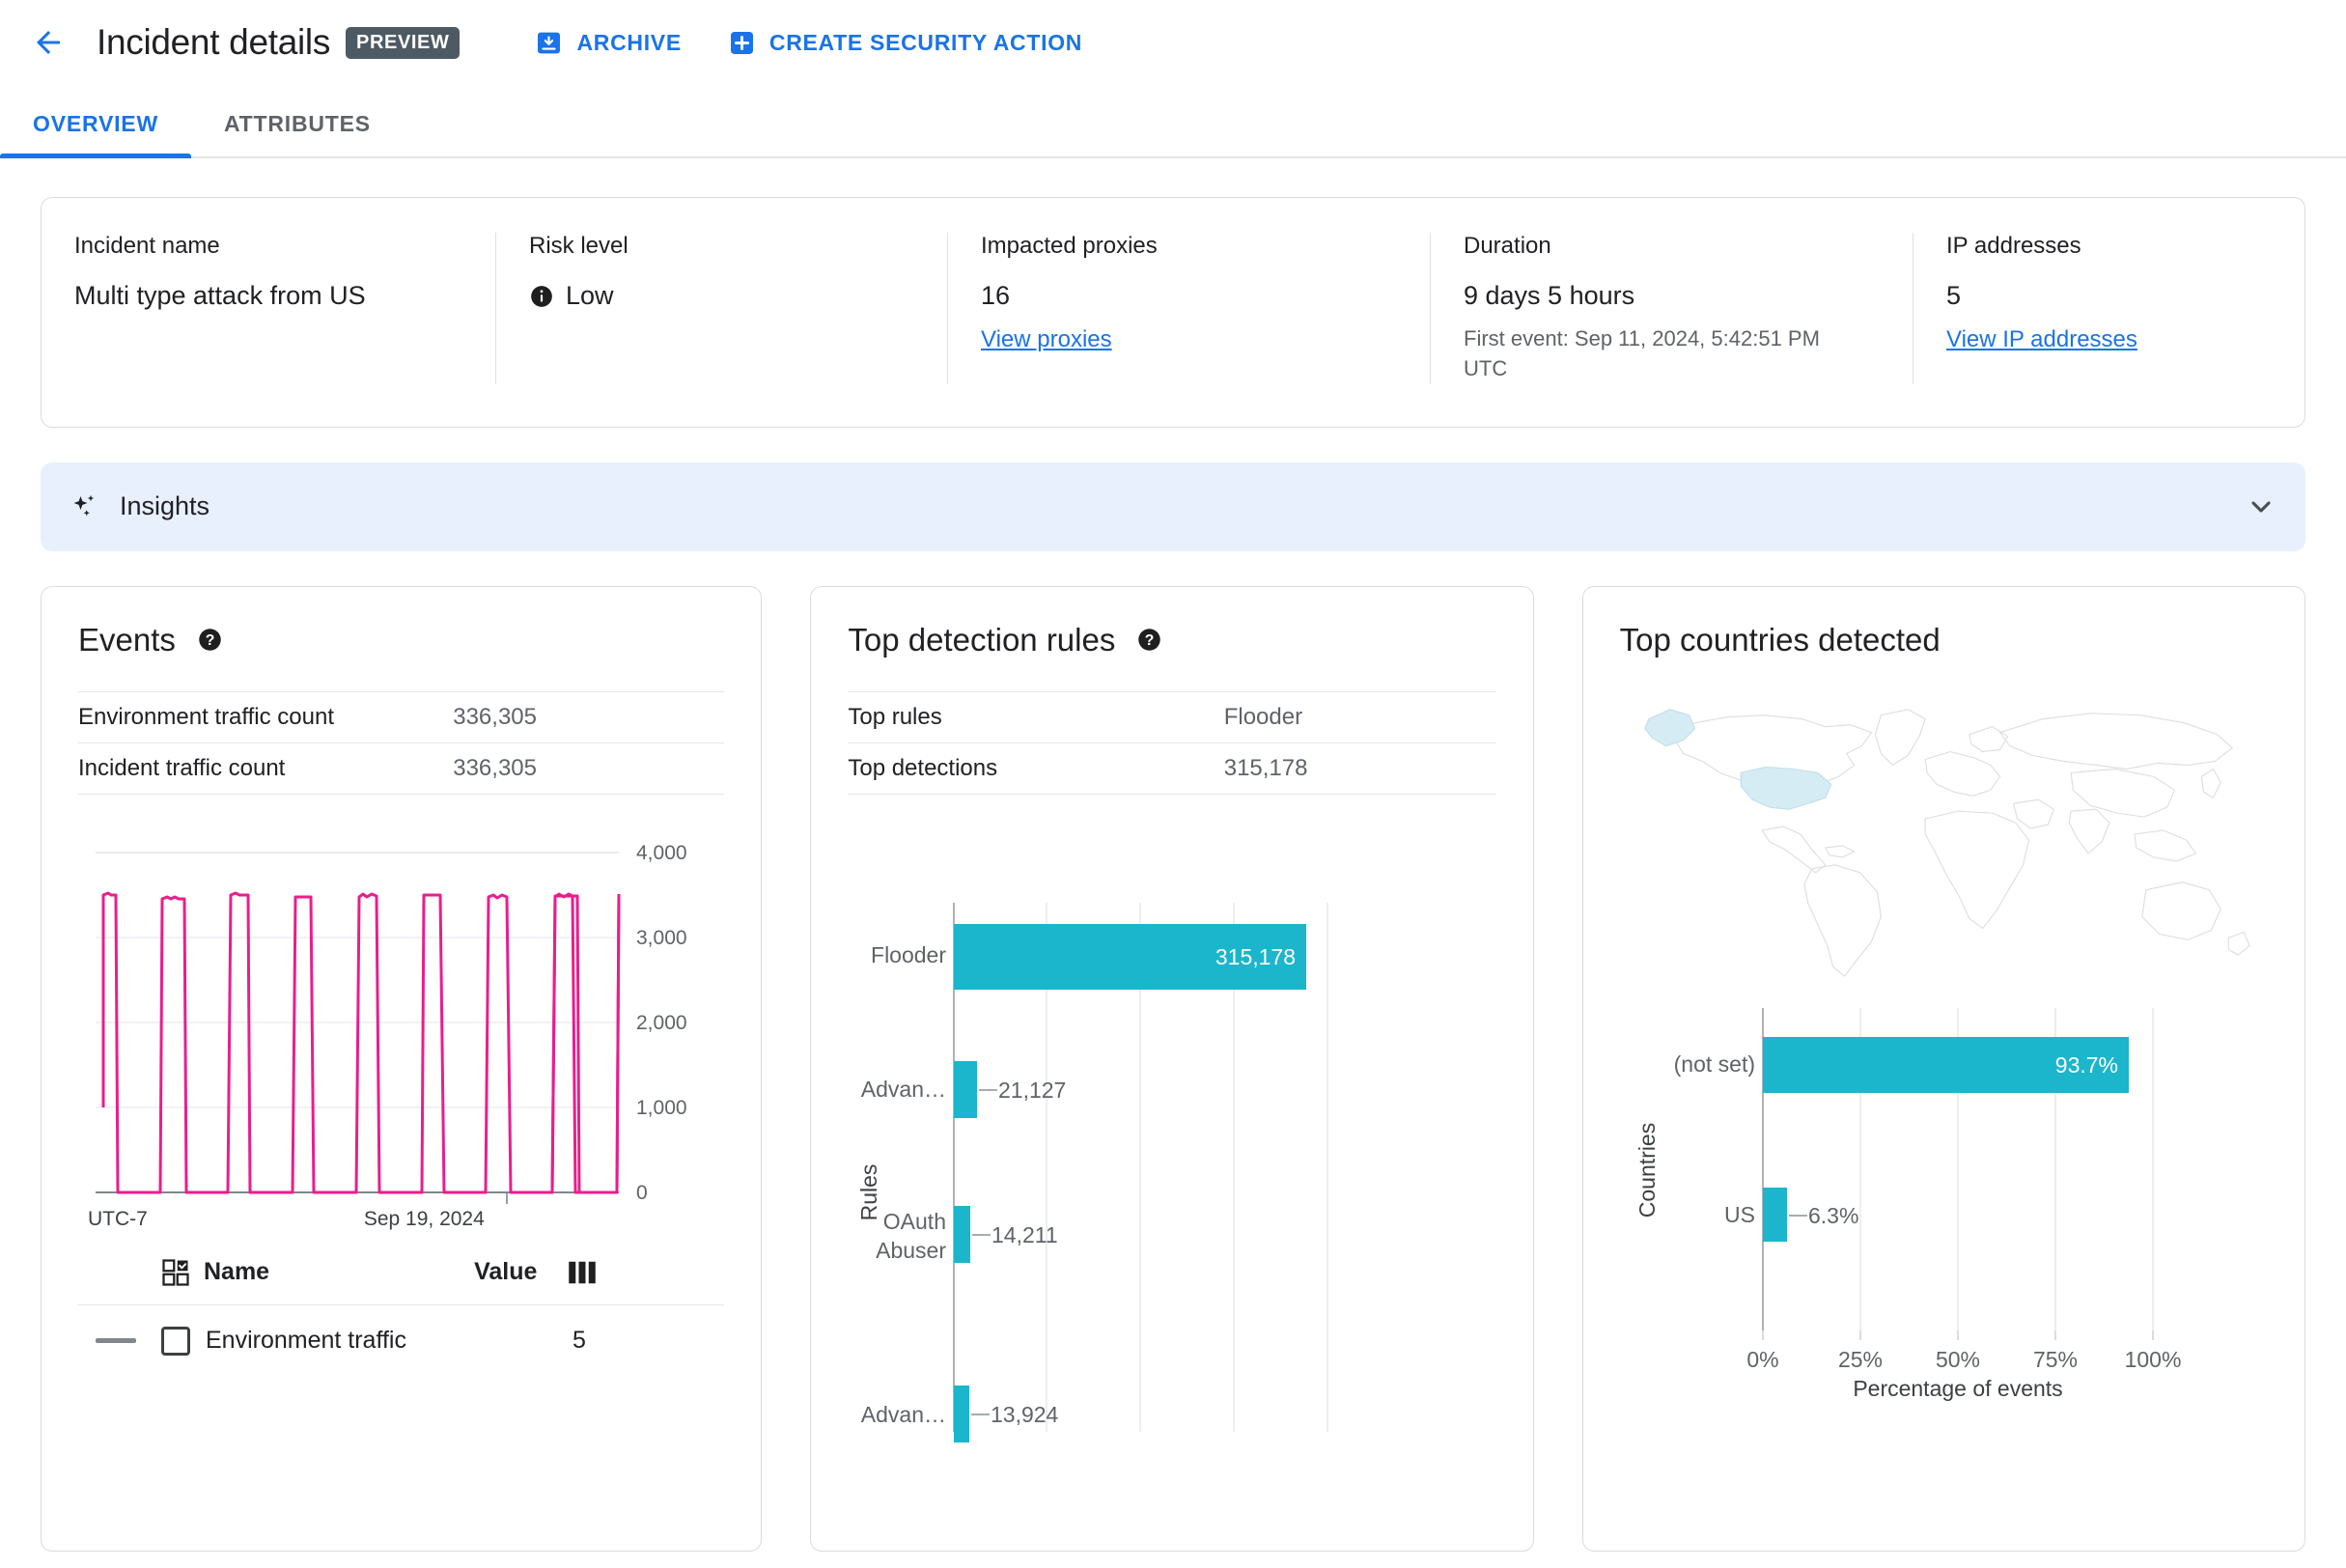 The image size is (2346, 1568). What do you see at coordinates (506, 1272) in the screenshot?
I see `legend-value-header: Value` at bounding box center [506, 1272].